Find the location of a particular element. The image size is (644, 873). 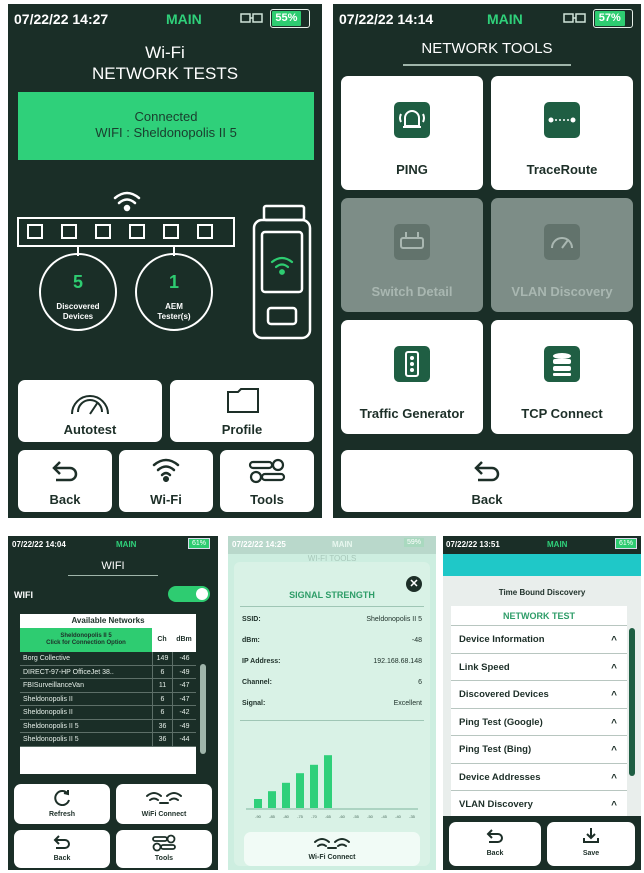

network-row: Borg Collective 149 -46 is located at coordinates (108, 659).